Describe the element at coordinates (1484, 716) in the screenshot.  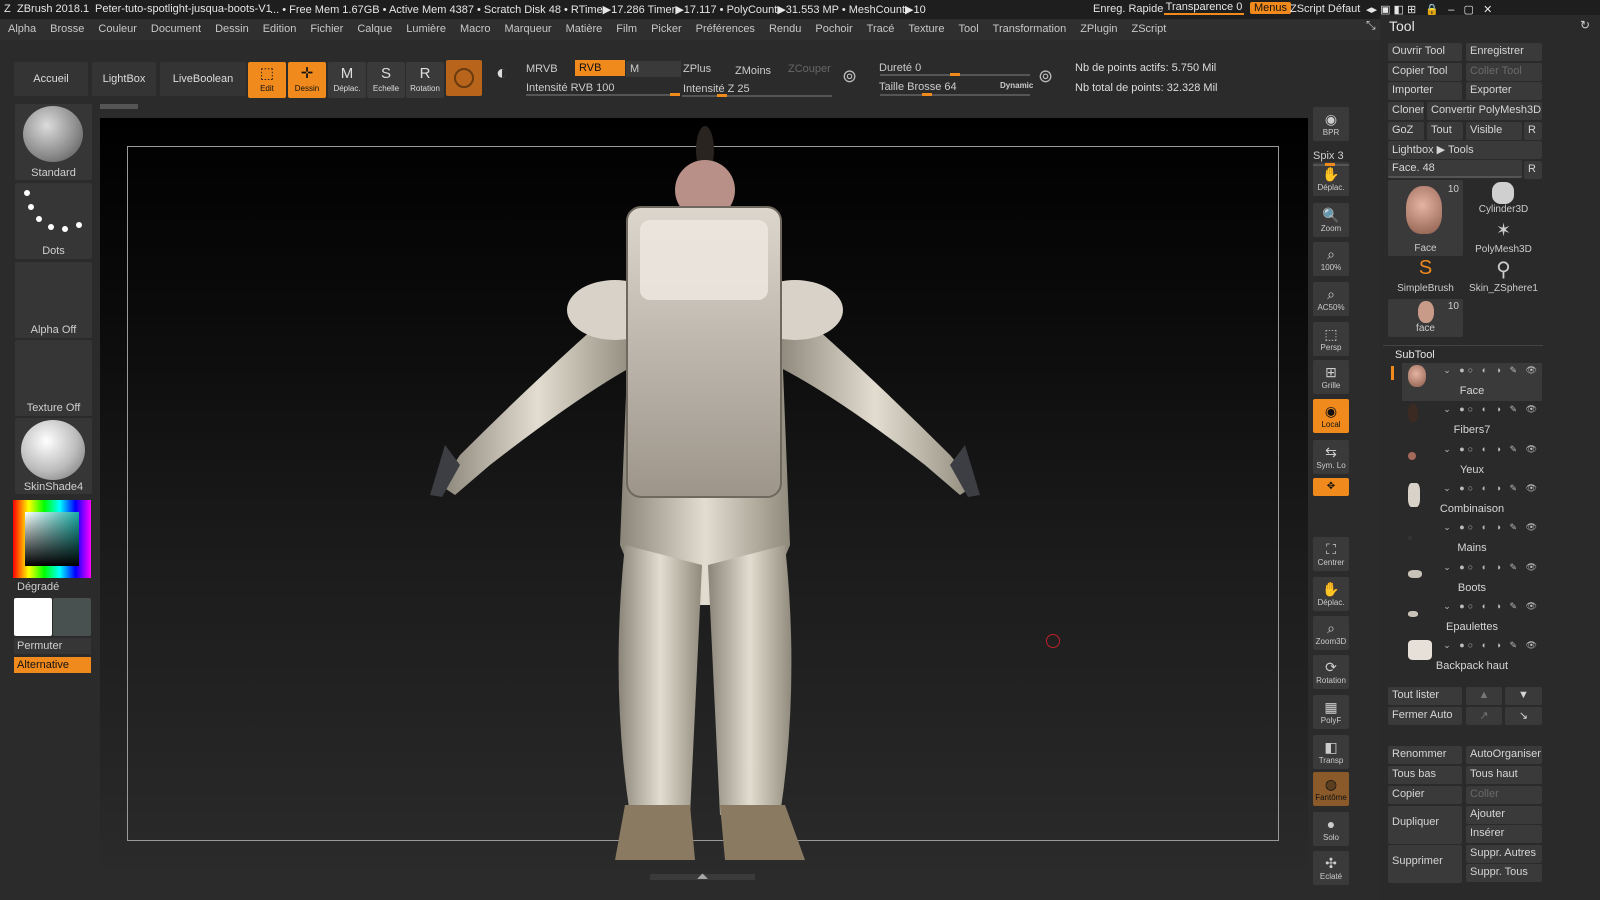
I see `arrow-up-right-icon: ↗` at that location.